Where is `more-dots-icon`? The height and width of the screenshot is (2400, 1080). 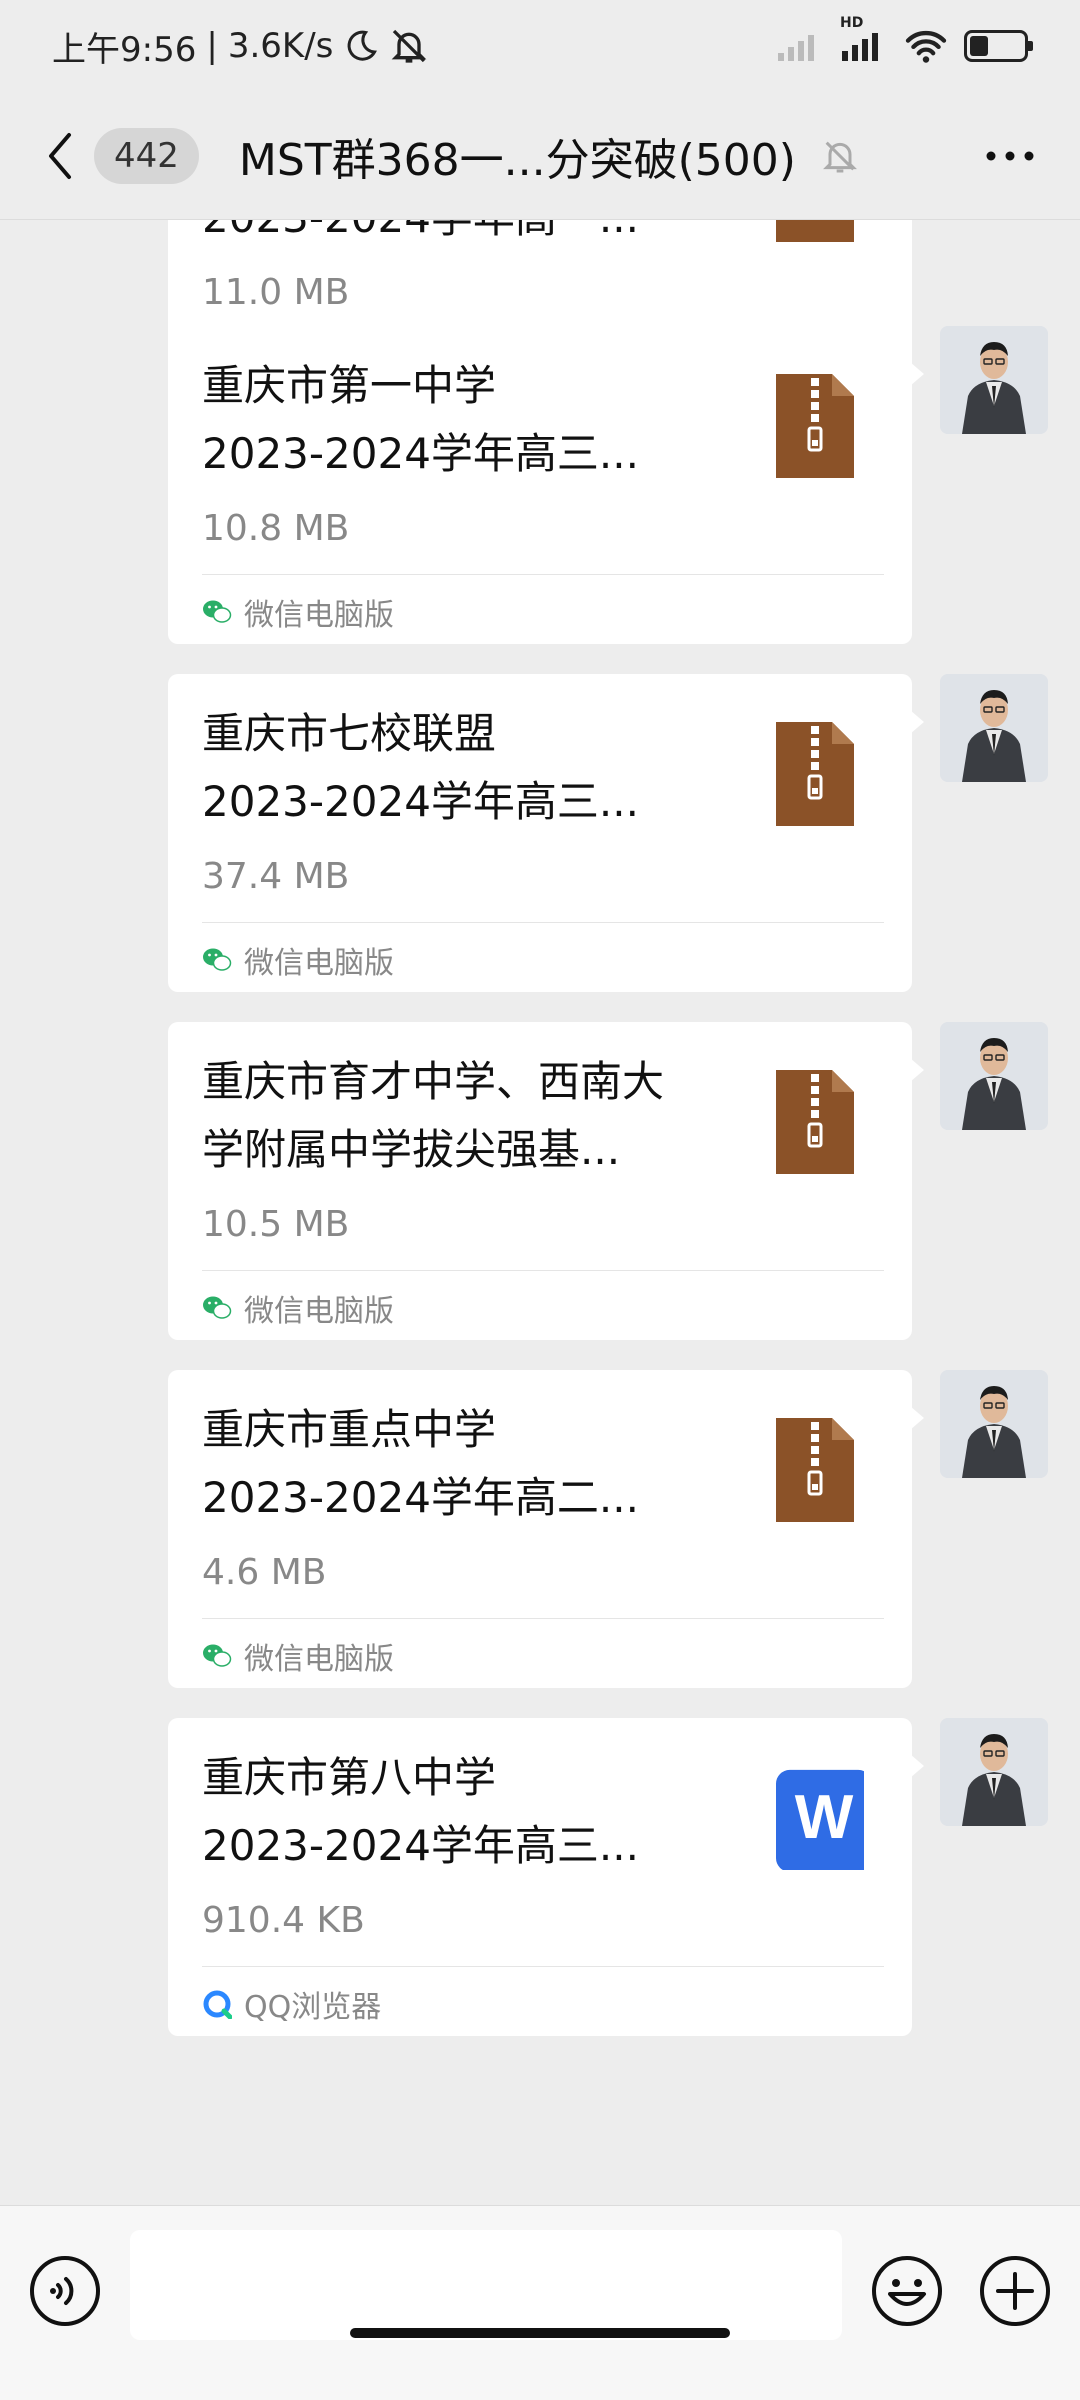 more-dots-icon is located at coordinates (1010, 155).